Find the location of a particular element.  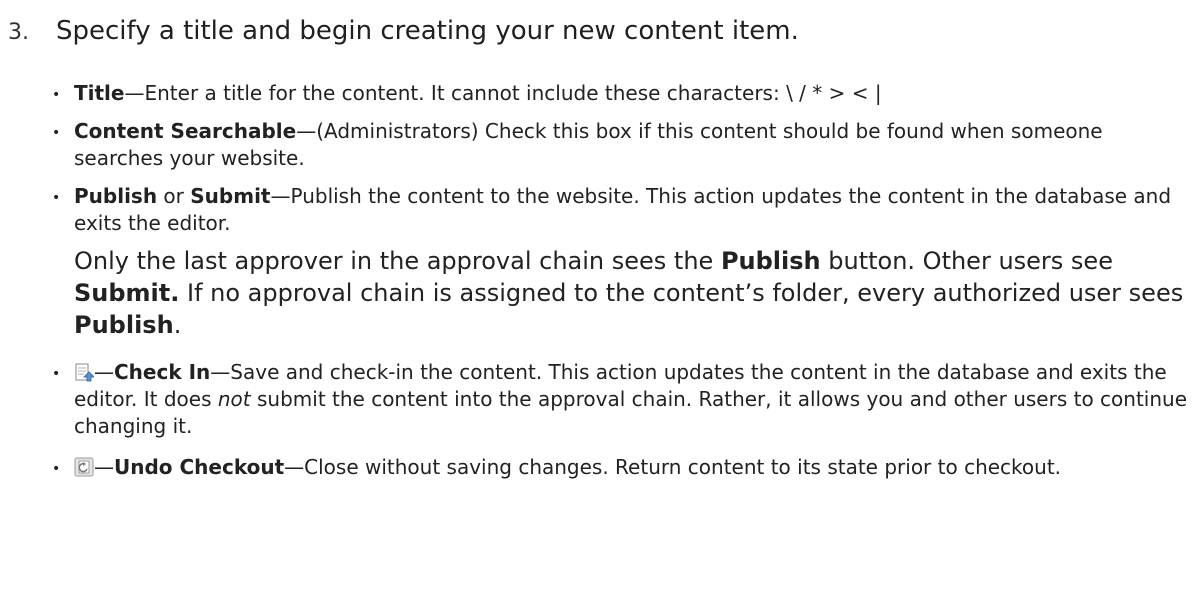

term-submit: Submit is located at coordinates (230, 196).